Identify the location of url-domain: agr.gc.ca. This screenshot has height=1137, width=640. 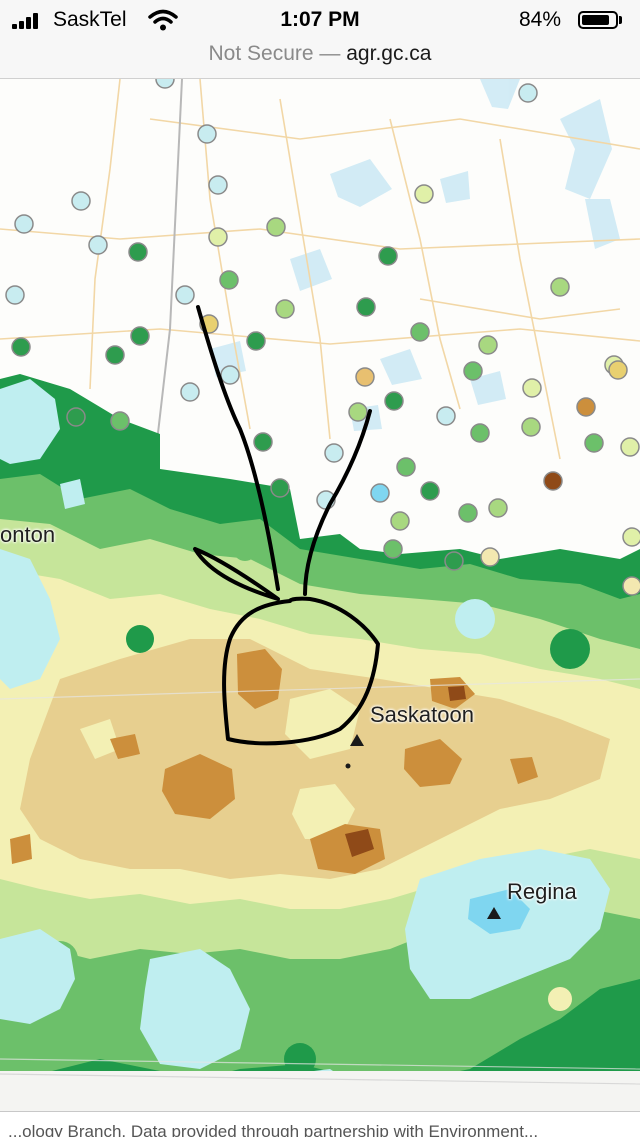
(388, 53).